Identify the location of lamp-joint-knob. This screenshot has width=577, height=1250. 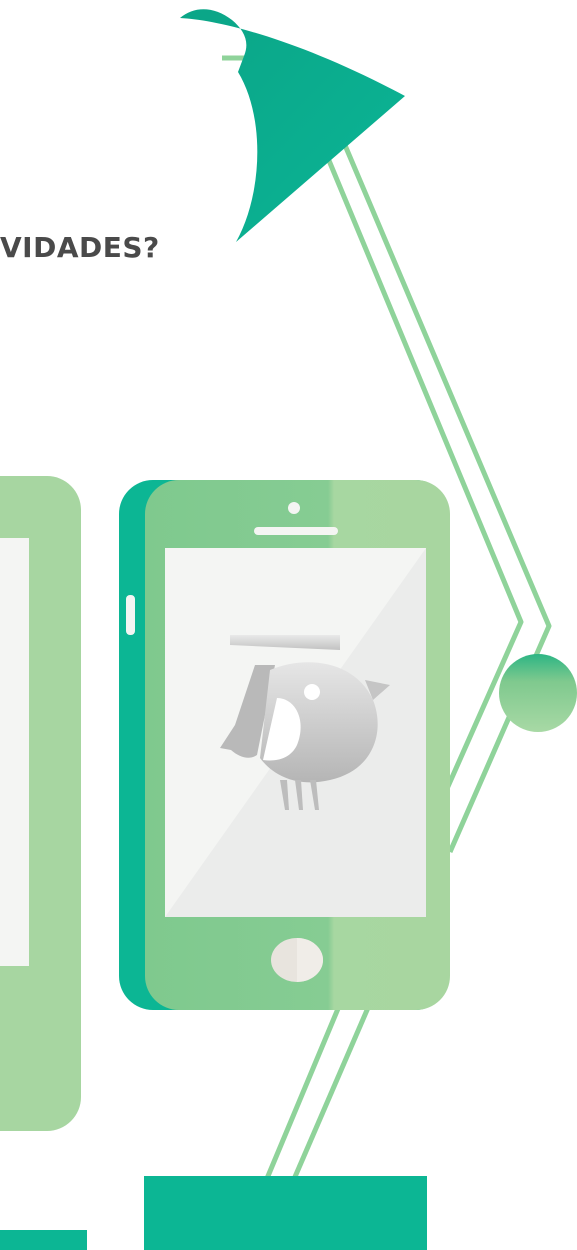
(538, 693).